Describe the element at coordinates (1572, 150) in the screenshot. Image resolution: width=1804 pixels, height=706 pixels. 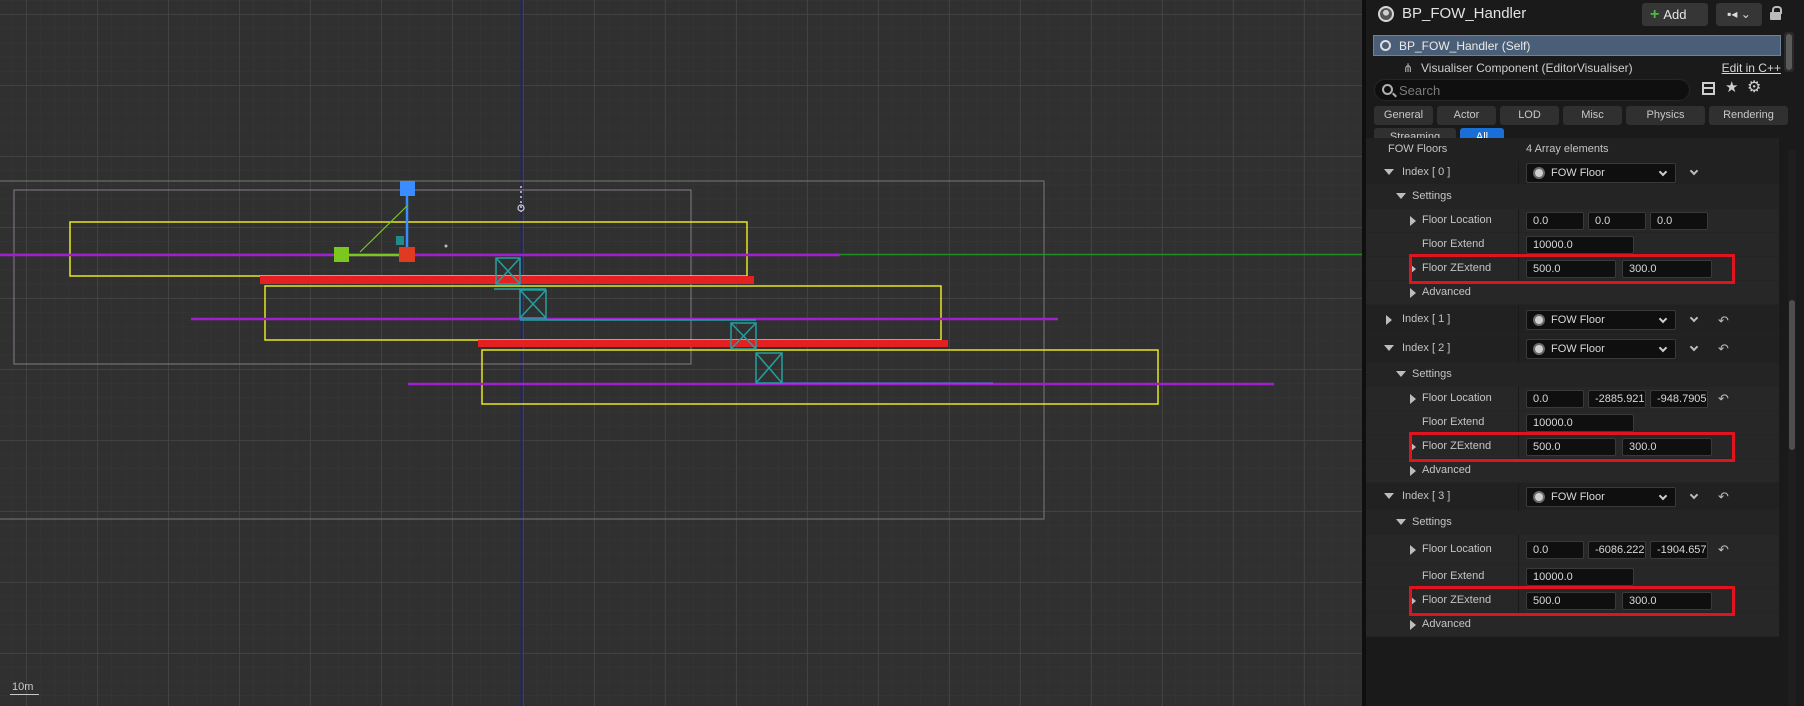
I see `fow-floors-array-row: FOW Floors 4 Array elements` at that location.